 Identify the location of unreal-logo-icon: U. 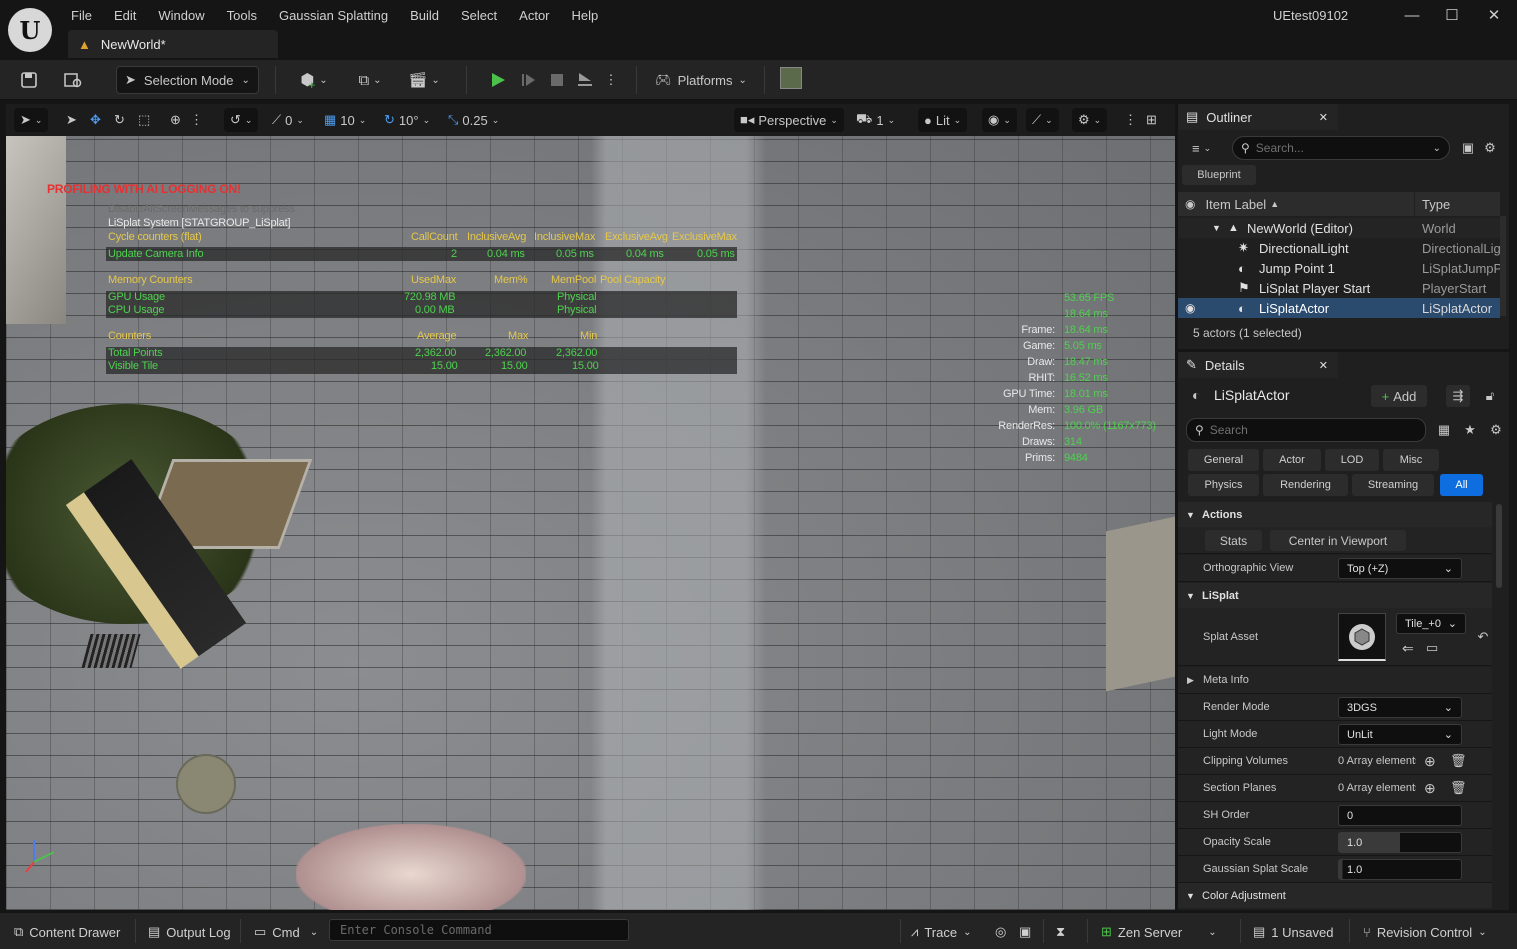
(30, 30).